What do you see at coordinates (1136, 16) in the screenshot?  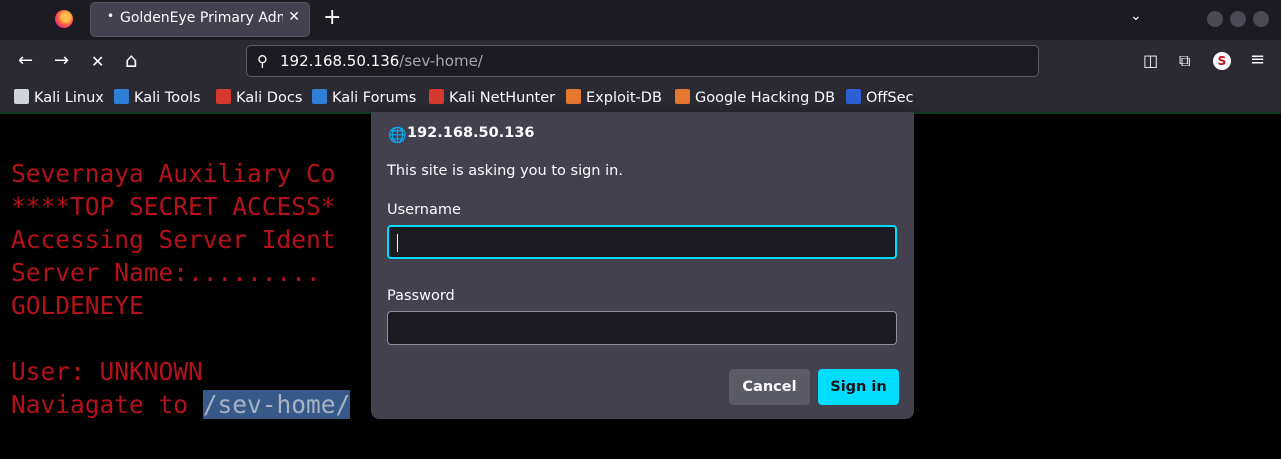 I see `list-all-tabs-button: ⌄` at bounding box center [1136, 16].